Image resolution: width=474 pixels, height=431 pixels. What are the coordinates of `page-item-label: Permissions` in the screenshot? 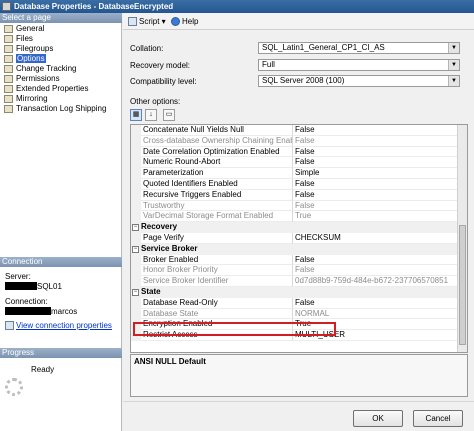 It's located at (38, 78).